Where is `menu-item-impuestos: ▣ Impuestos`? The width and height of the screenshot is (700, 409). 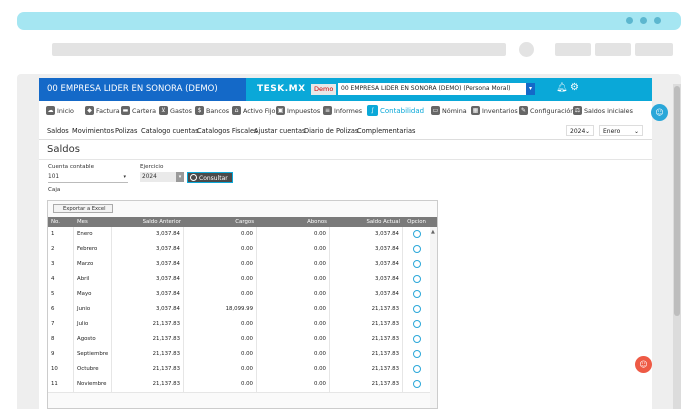 menu-item-impuestos: ▣ Impuestos is located at coordinates (298, 110).